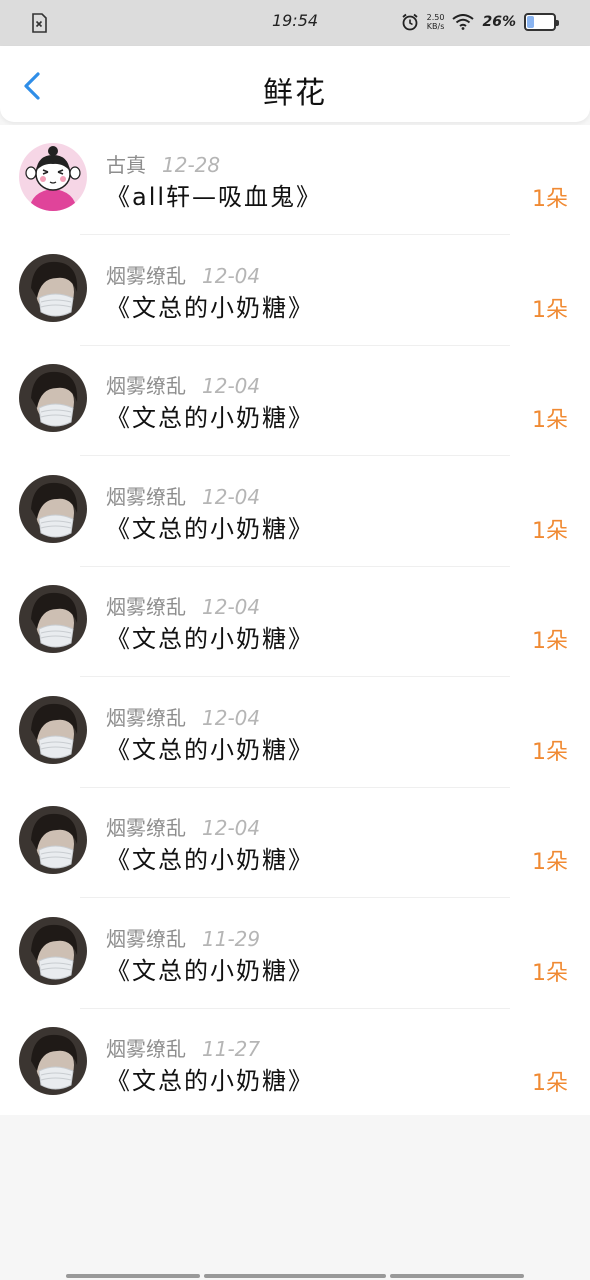 The width and height of the screenshot is (590, 1280). What do you see at coordinates (295, 1064) in the screenshot?
I see `list-item: 烟雾缭乱 11-27 《文总的小奶糖》 1朵` at bounding box center [295, 1064].